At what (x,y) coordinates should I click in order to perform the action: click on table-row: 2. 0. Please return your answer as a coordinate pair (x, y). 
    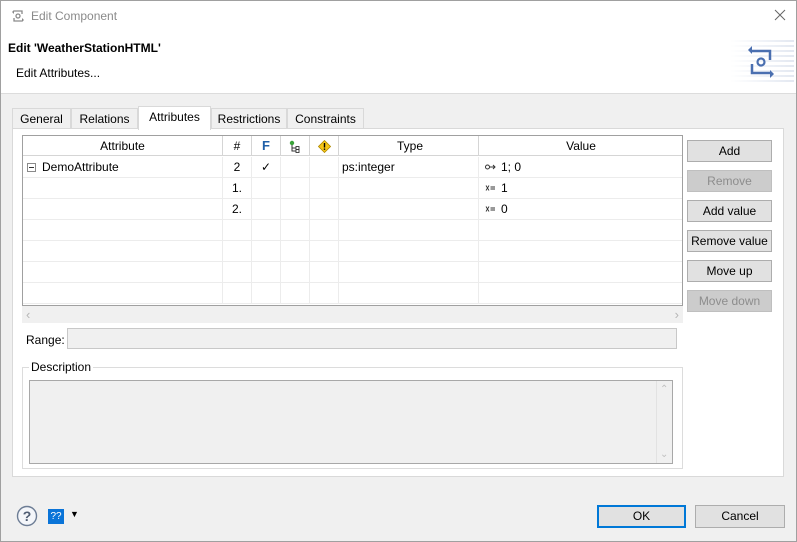
    Looking at the image, I should click on (352, 209).